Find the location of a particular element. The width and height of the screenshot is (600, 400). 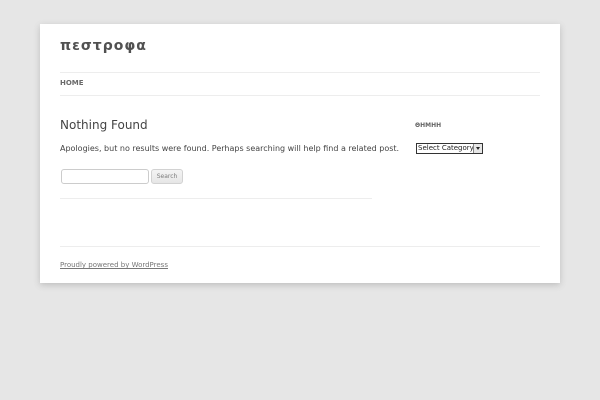

footer-credit-link: Proudly powered by WordPress is located at coordinates (114, 265).